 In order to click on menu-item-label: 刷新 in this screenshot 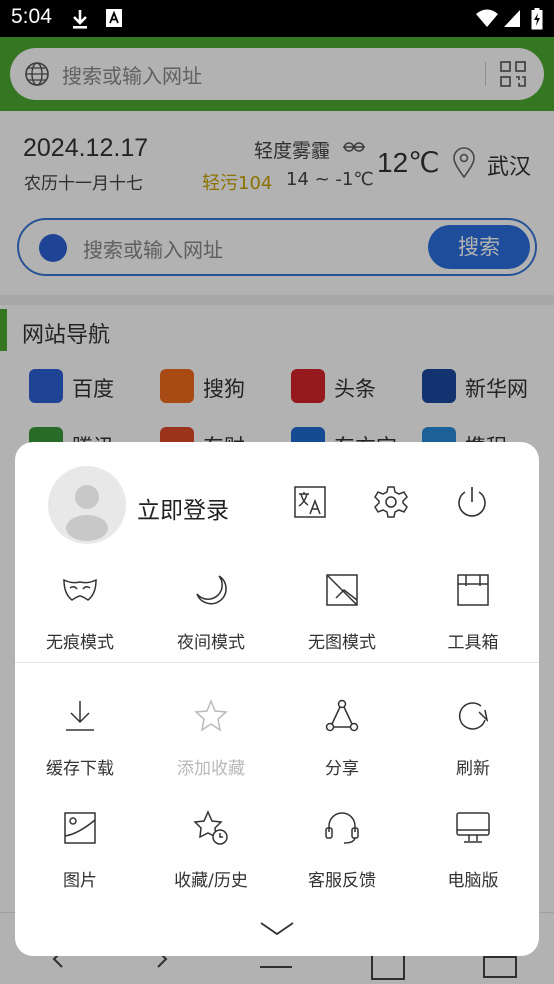, I will do `click(473, 769)`.